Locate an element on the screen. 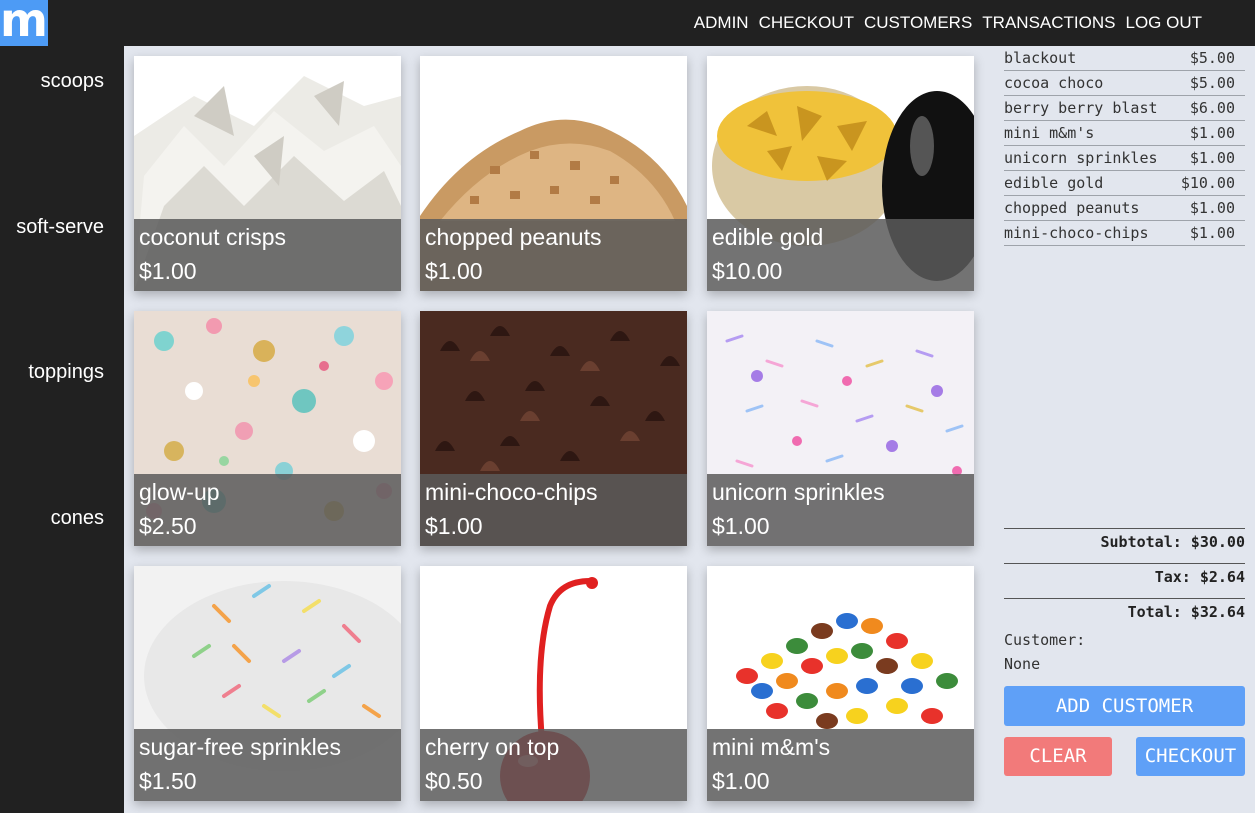  nav-checkout: CHECKOUT is located at coordinates (806, 23).